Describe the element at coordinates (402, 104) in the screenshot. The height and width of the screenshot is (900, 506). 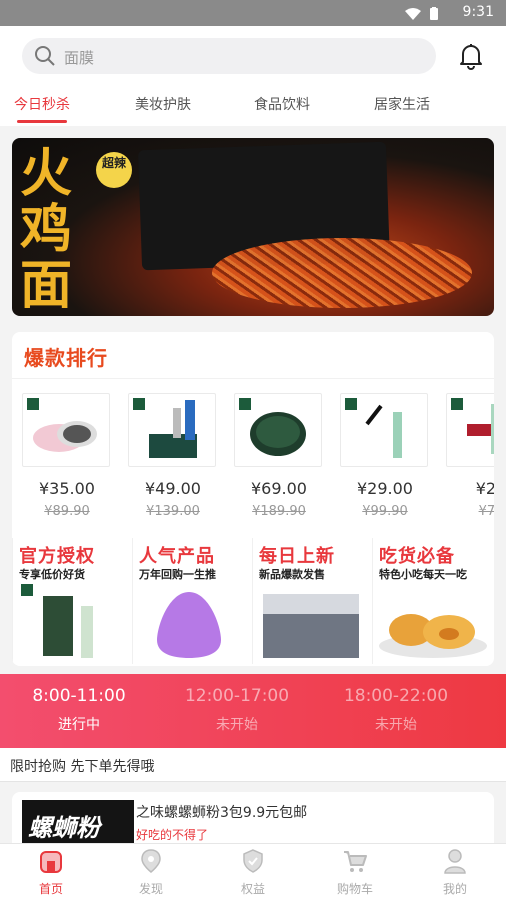
I see `tab-home-living: 居家生活` at that location.